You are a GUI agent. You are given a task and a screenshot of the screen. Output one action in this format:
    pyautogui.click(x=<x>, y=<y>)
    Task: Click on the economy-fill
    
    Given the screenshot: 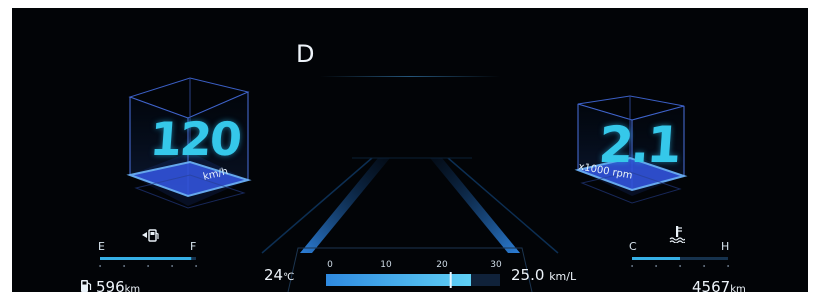 What is the action you would take?
    pyautogui.click(x=398, y=280)
    